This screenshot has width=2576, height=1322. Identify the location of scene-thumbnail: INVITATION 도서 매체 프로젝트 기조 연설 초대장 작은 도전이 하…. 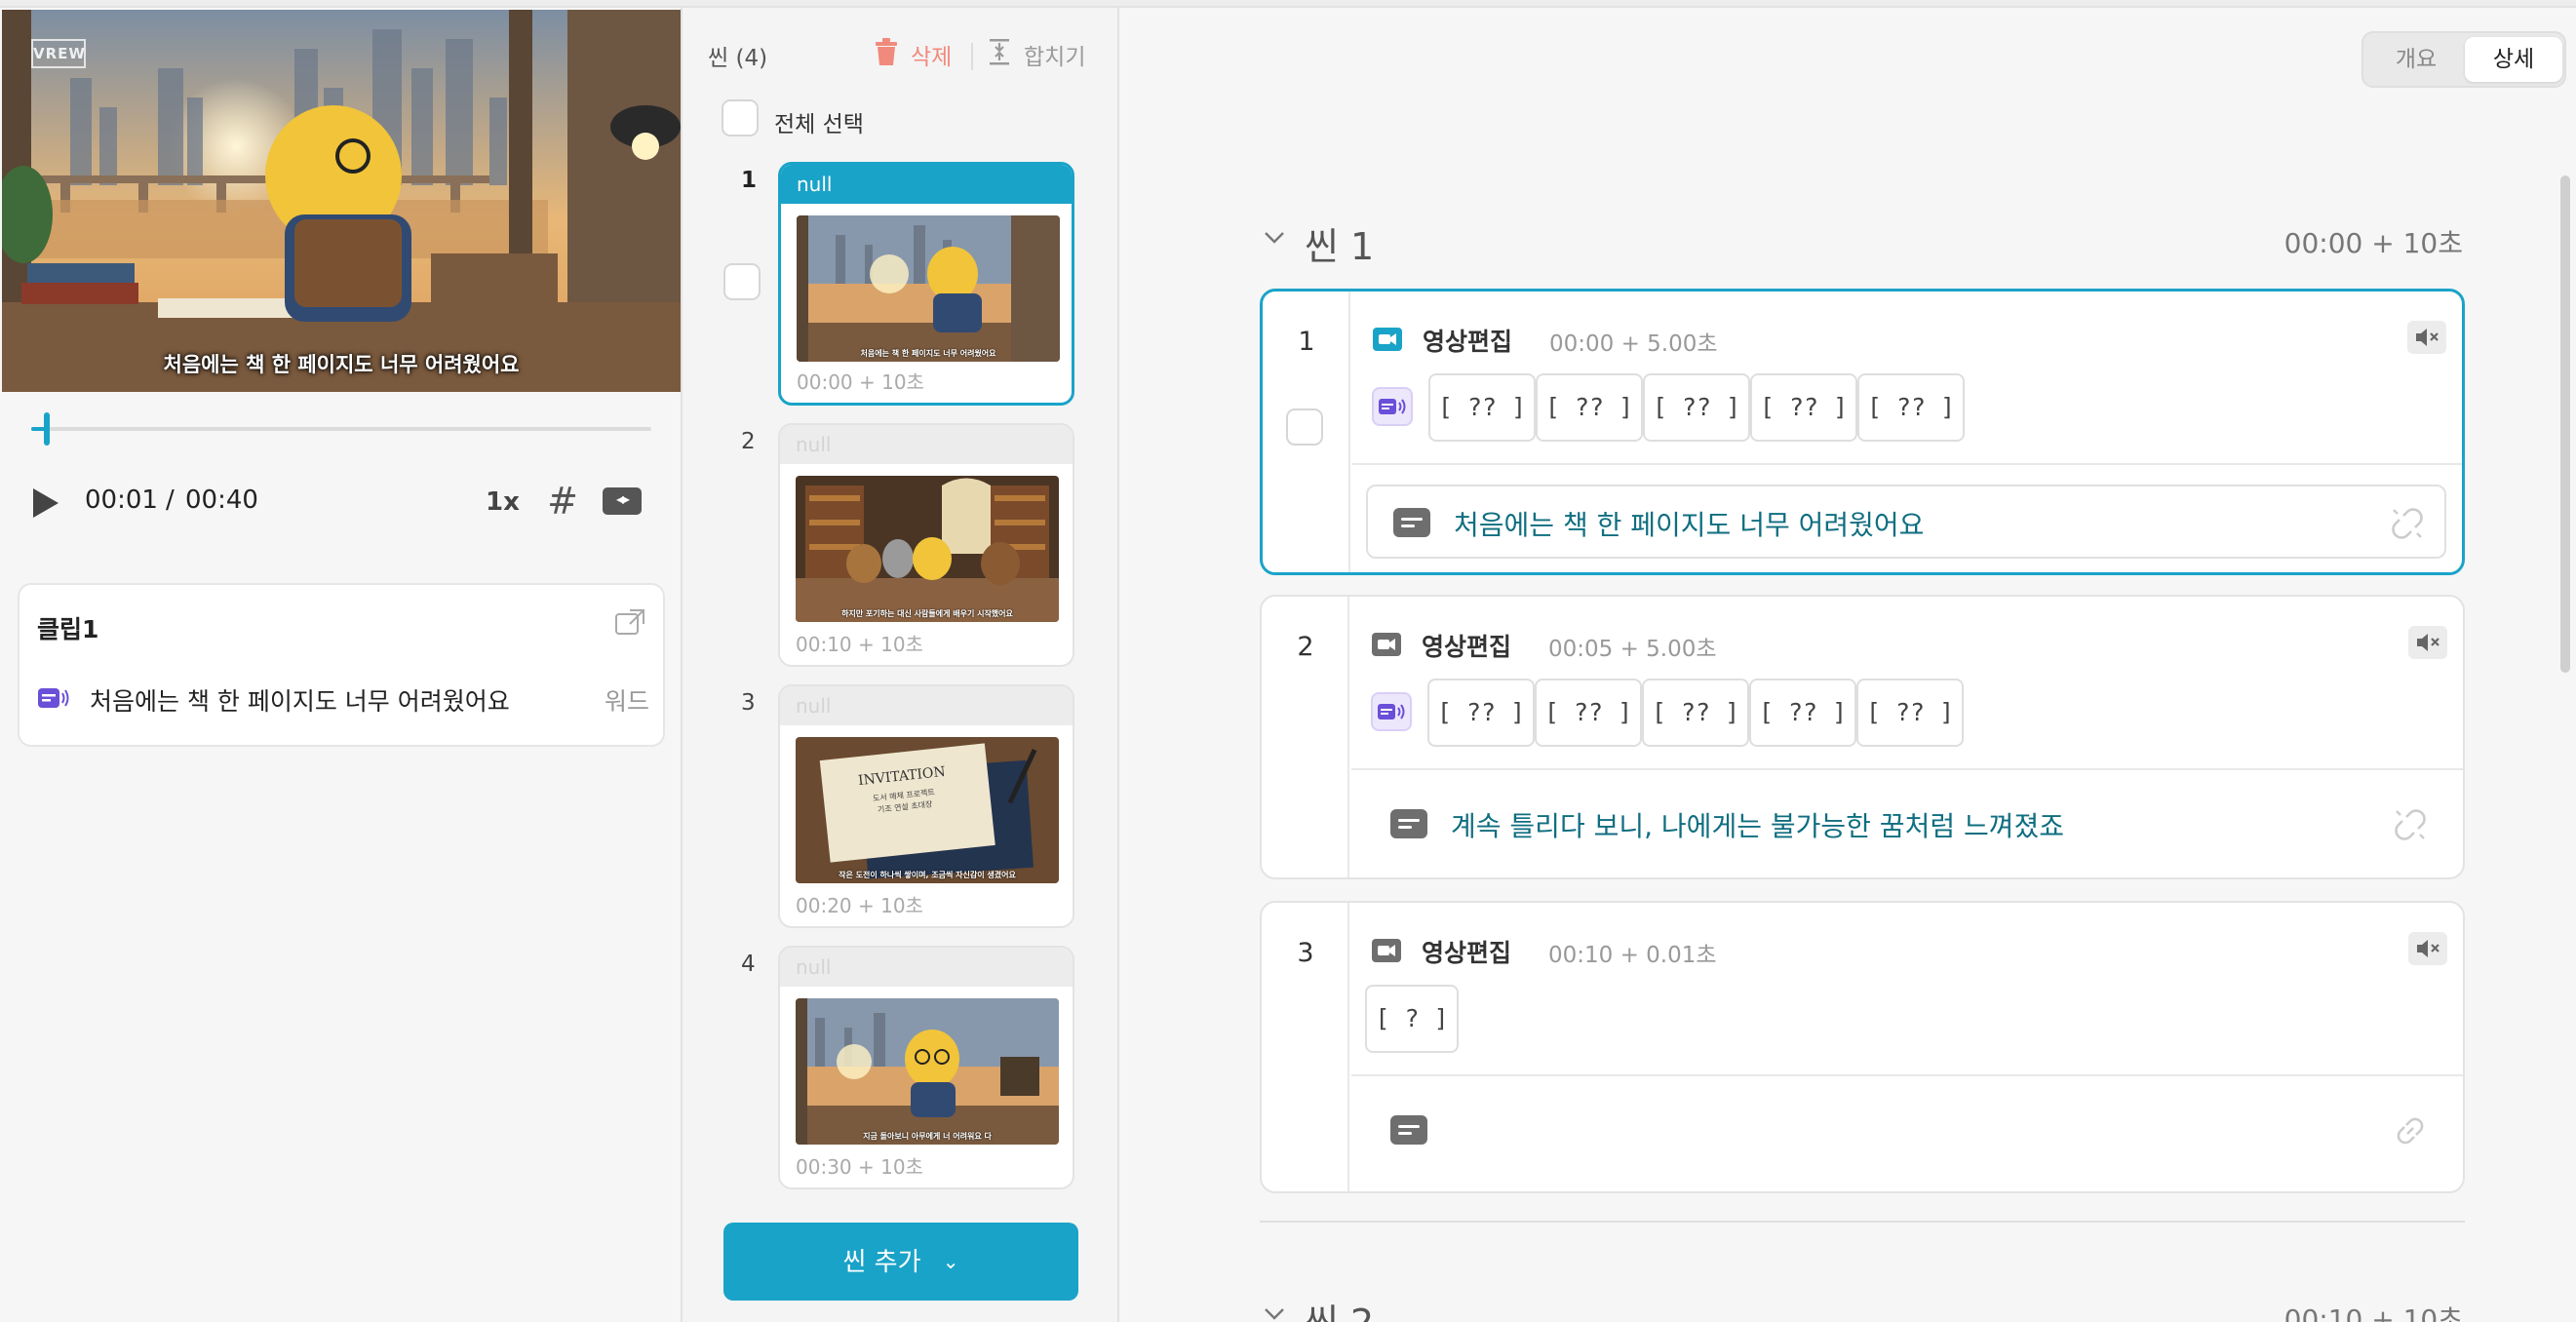
(927, 810).